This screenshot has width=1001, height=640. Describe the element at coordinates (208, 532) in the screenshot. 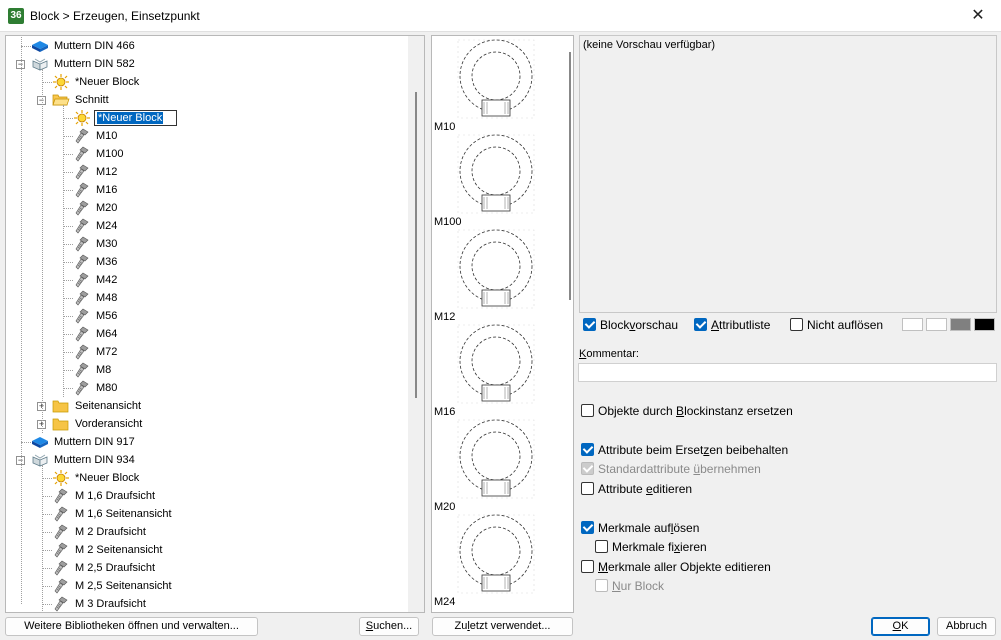

I see `tree-node: M 2 Draufsicht` at that location.